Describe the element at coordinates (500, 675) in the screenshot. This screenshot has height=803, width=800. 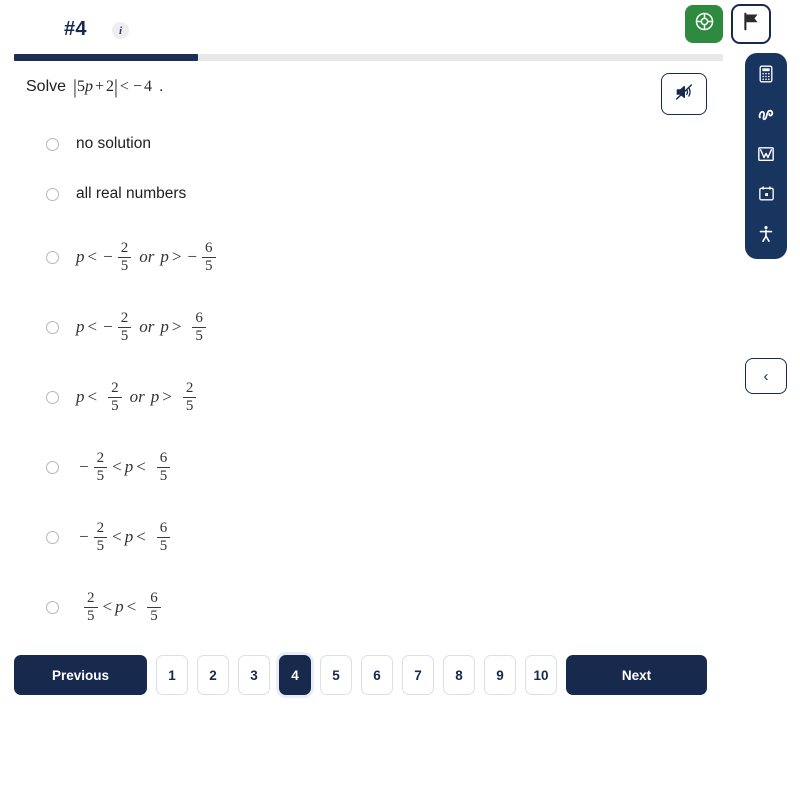
I see `page-button-9: 9` at that location.